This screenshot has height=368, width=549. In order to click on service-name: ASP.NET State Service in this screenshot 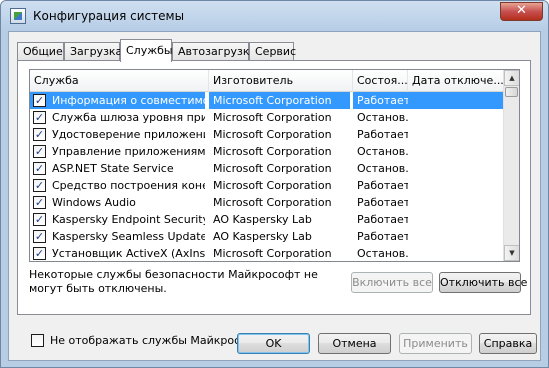, I will do `click(113, 168)`.